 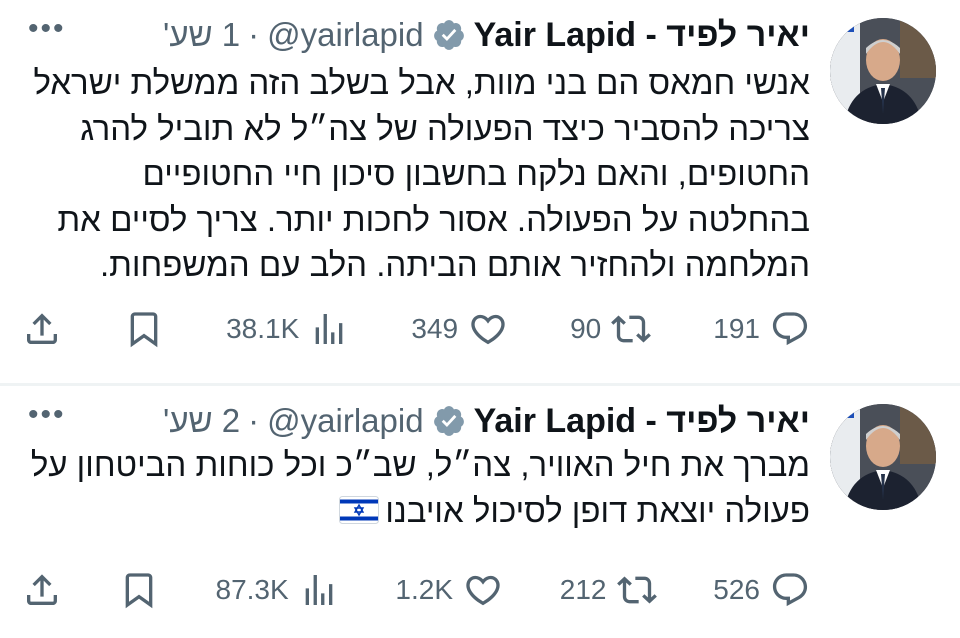 What do you see at coordinates (201, 35) in the screenshot?
I see `post-time: 1 שע'` at bounding box center [201, 35].